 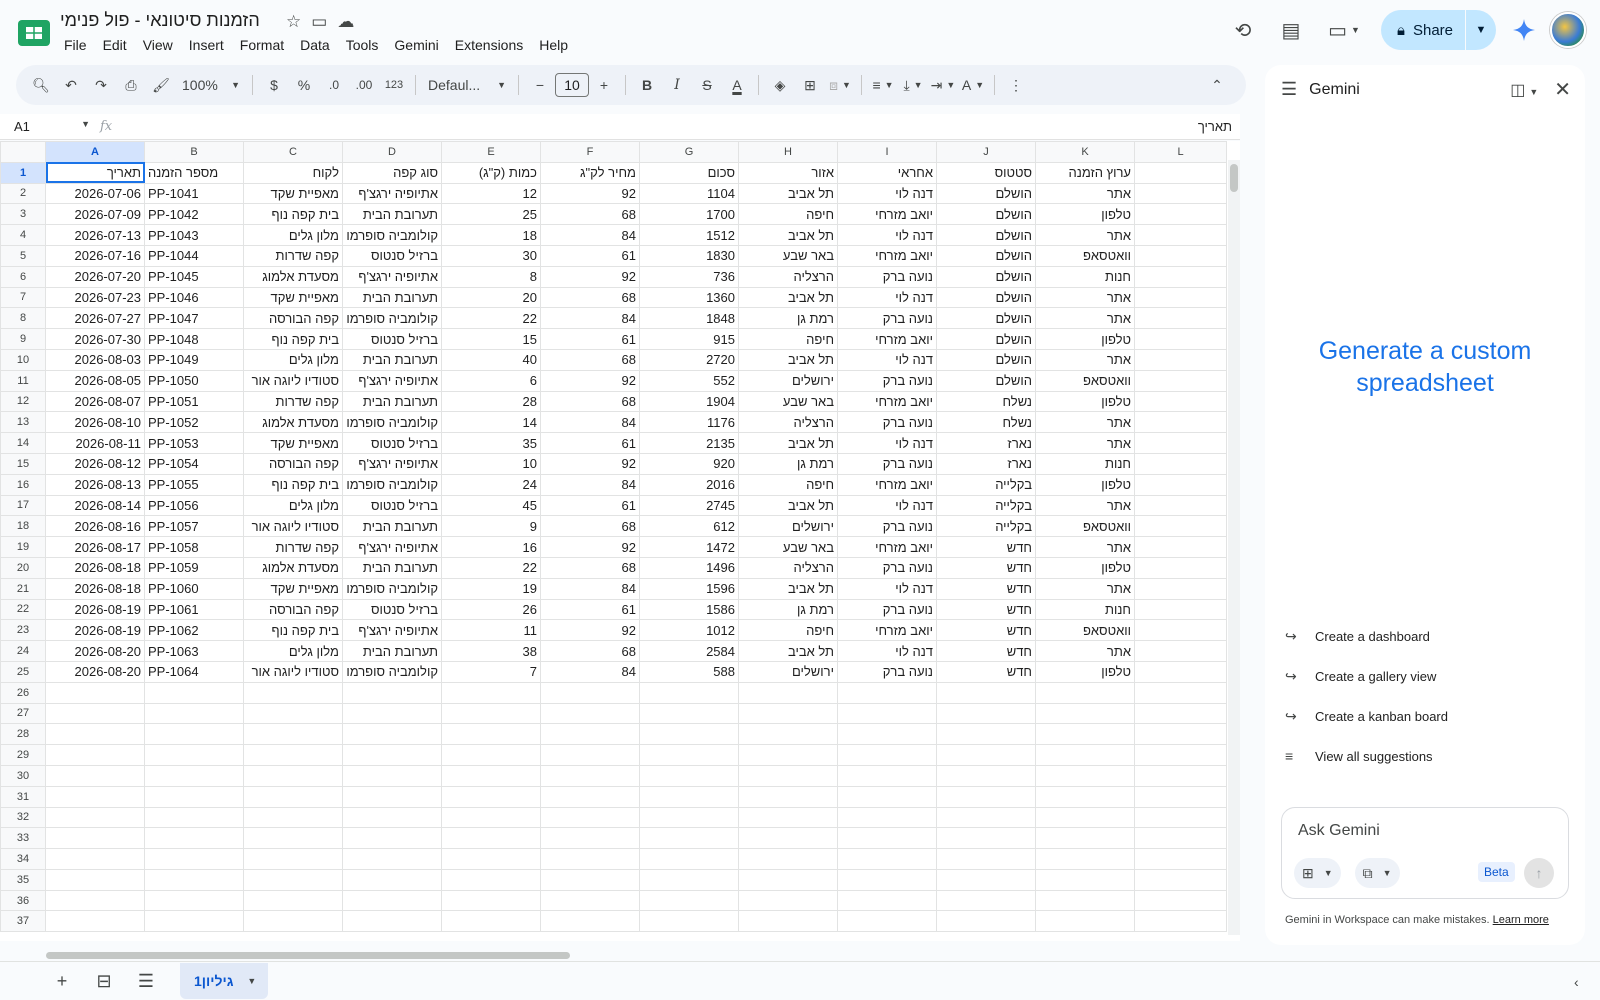 What do you see at coordinates (23, 505) in the screenshot?
I see `row-header: 17` at bounding box center [23, 505].